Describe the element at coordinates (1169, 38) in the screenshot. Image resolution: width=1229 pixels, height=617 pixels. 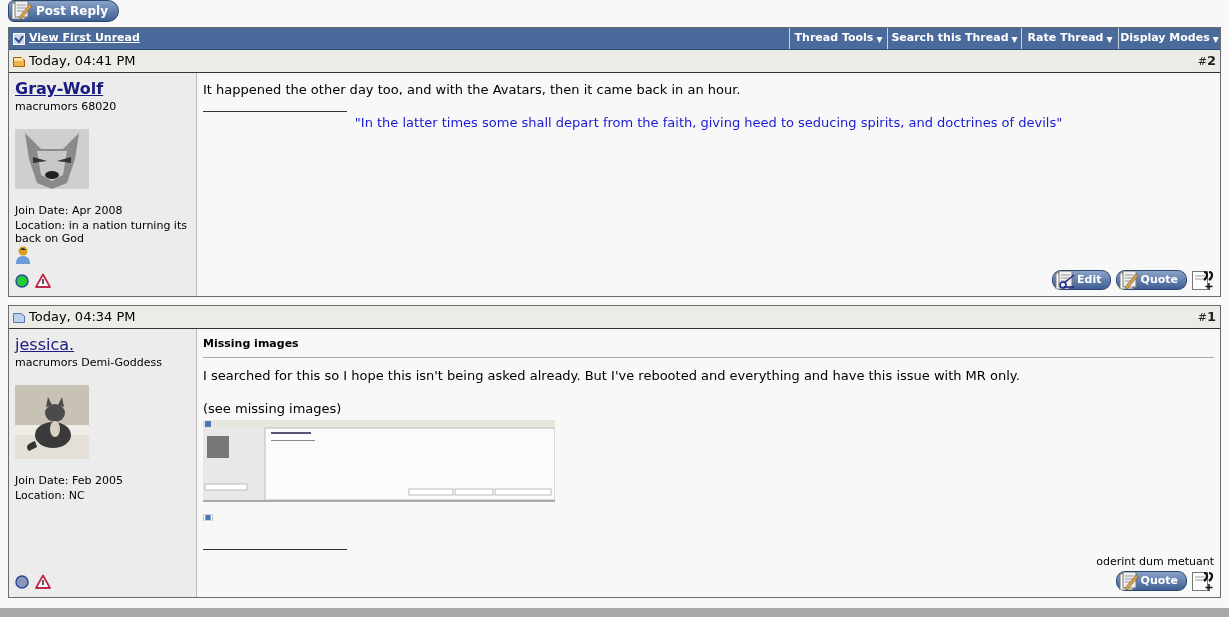
I see `menu-dropdown: Display Modes ▾` at that location.